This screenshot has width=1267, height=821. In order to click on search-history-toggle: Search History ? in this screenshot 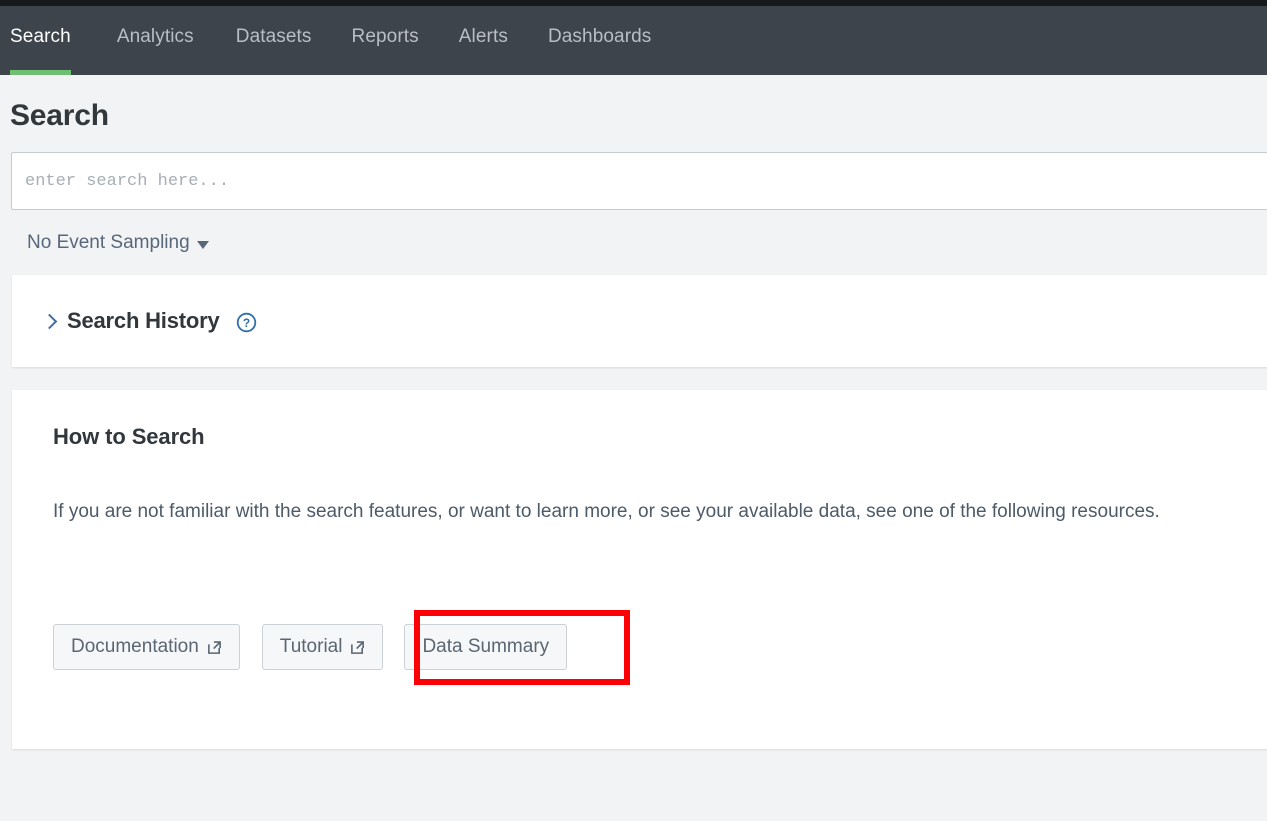, I will do `click(149, 321)`.